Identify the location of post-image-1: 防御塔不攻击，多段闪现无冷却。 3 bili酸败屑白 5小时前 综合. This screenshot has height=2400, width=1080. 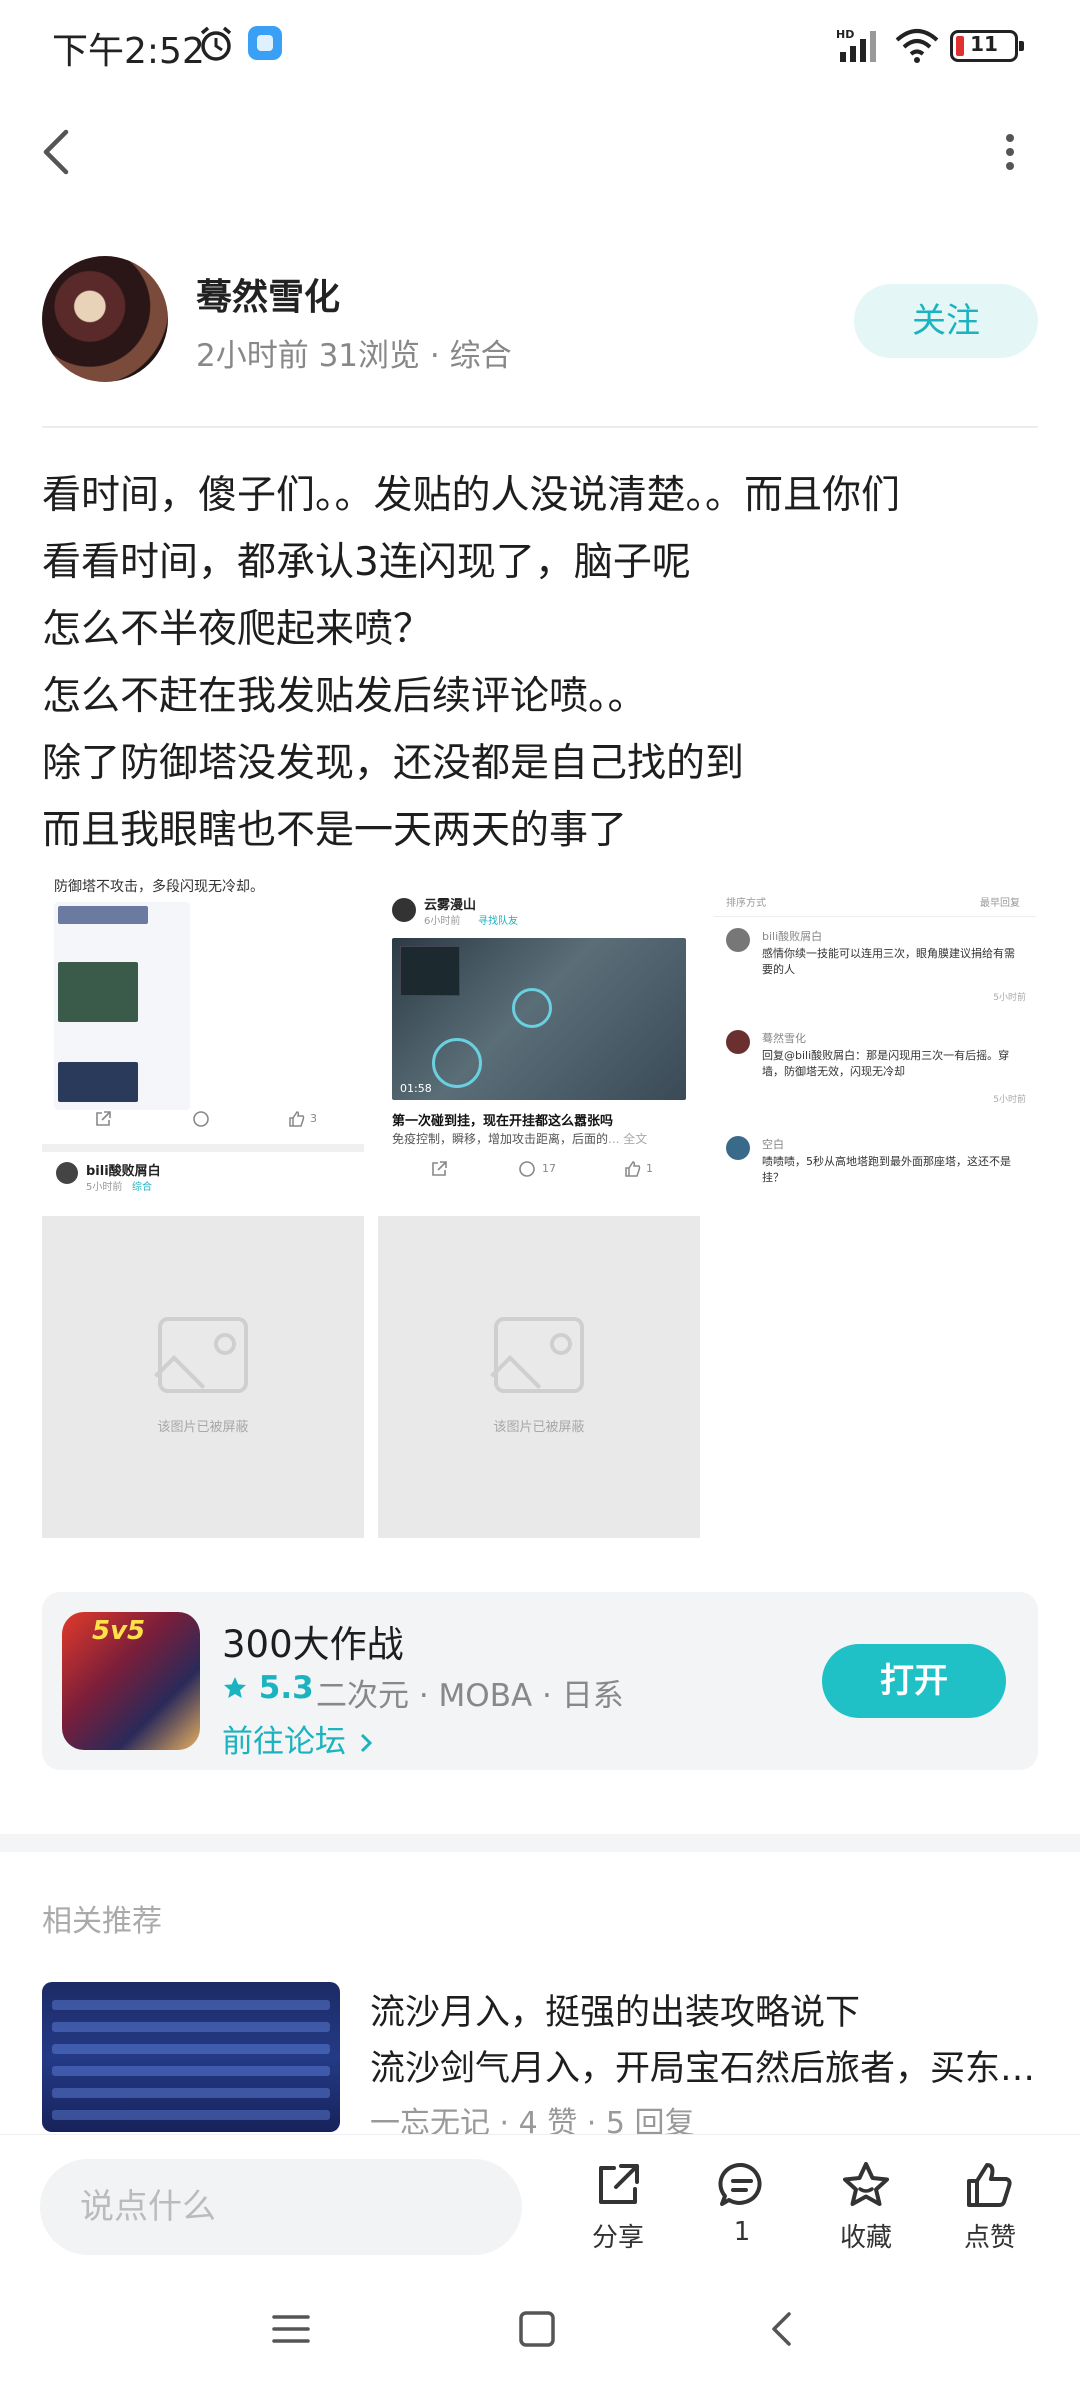
(203, 1044).